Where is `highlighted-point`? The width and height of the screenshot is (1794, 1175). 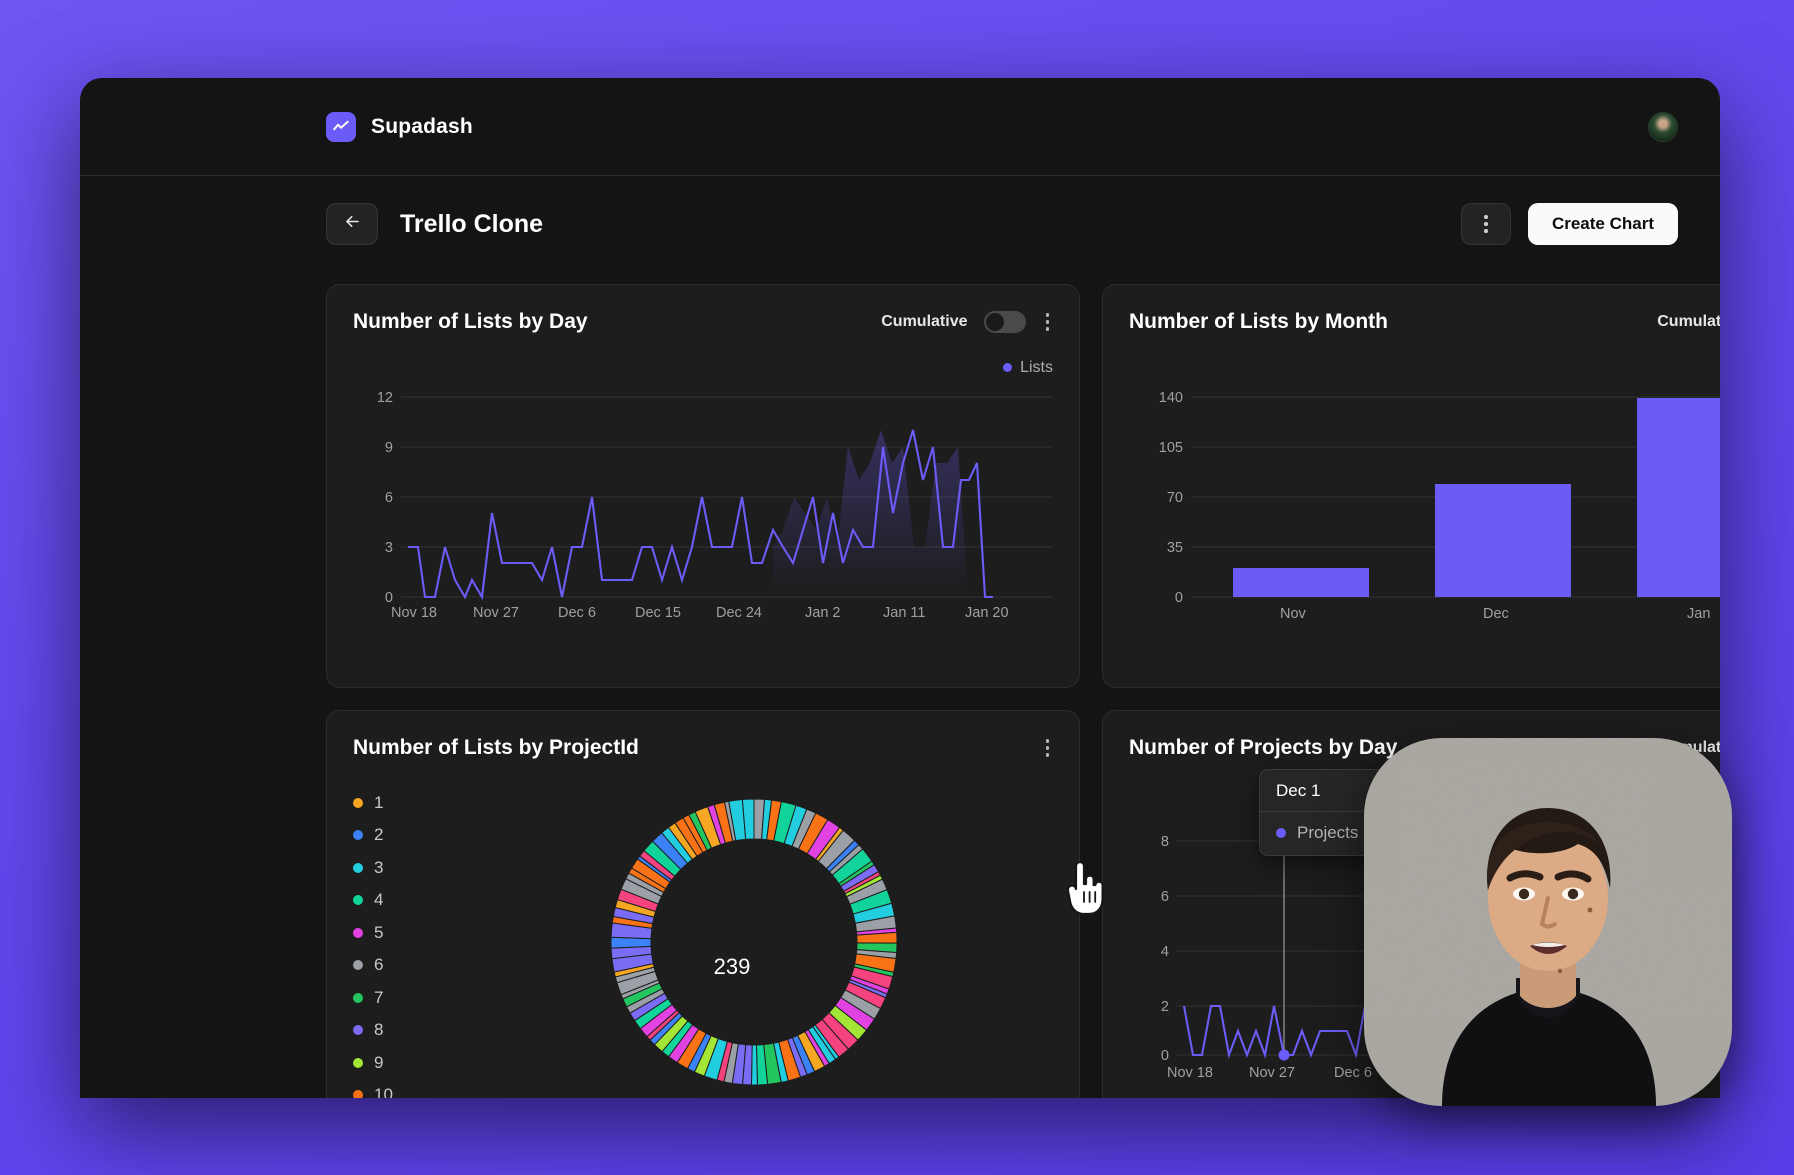
highlighted-point is located at coordinates (1284, 1054).